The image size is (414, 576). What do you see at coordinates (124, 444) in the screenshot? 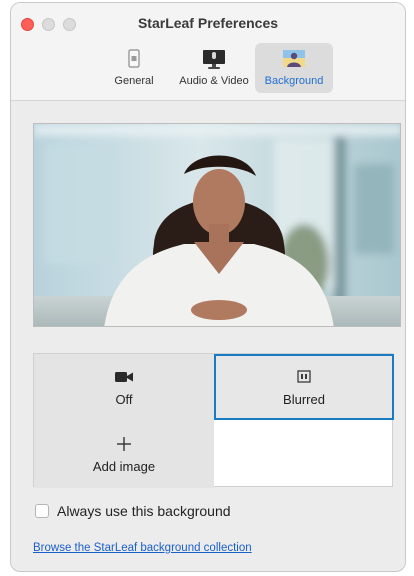
I see `plus-icon` at bounding box center [124, 444].